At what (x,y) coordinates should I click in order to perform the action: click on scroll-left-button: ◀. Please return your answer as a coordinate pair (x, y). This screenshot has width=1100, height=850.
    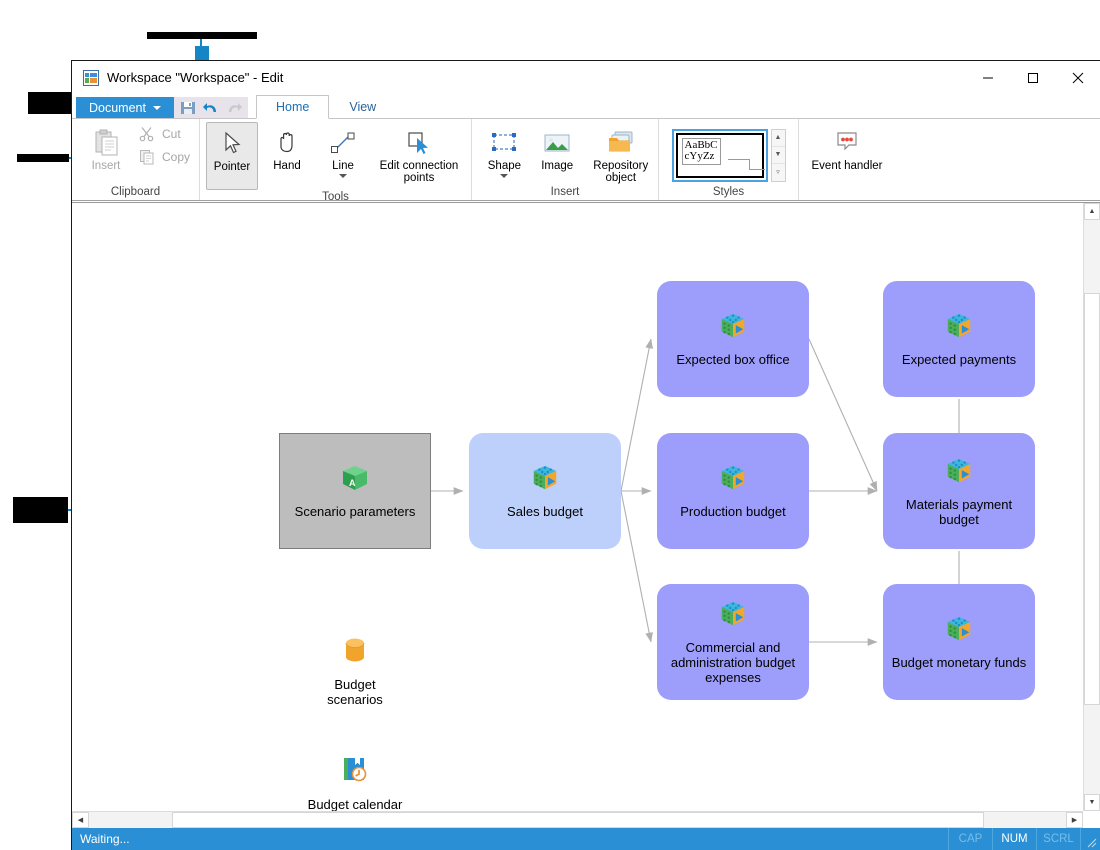
    Looking at the image, I should click on (80, 820).